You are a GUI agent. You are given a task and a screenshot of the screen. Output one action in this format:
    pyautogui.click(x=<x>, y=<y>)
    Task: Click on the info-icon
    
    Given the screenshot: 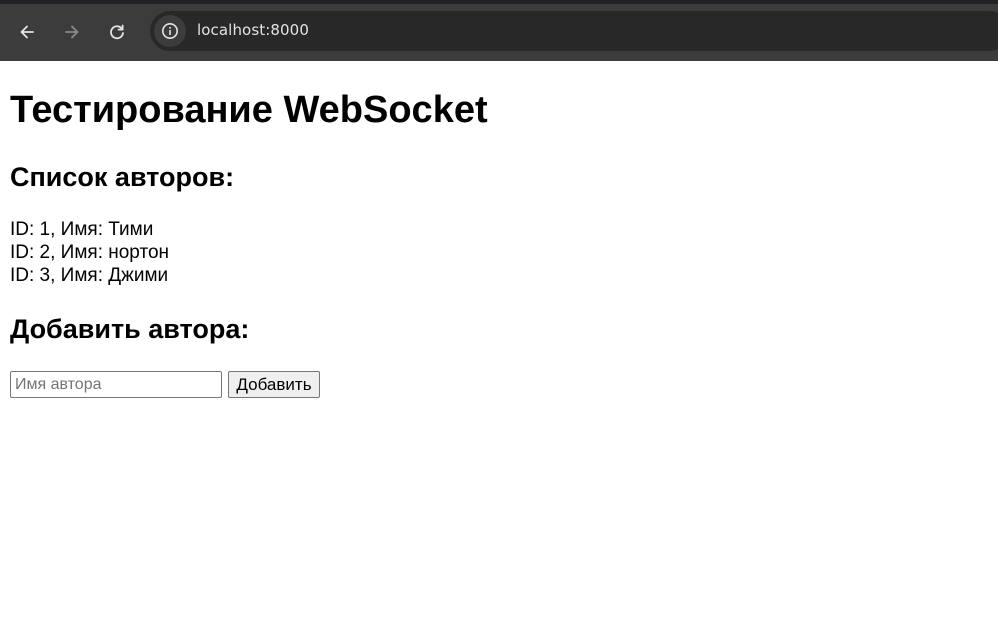 What is the action you would take?
    pyautogui.click(x=170, y=31)
    